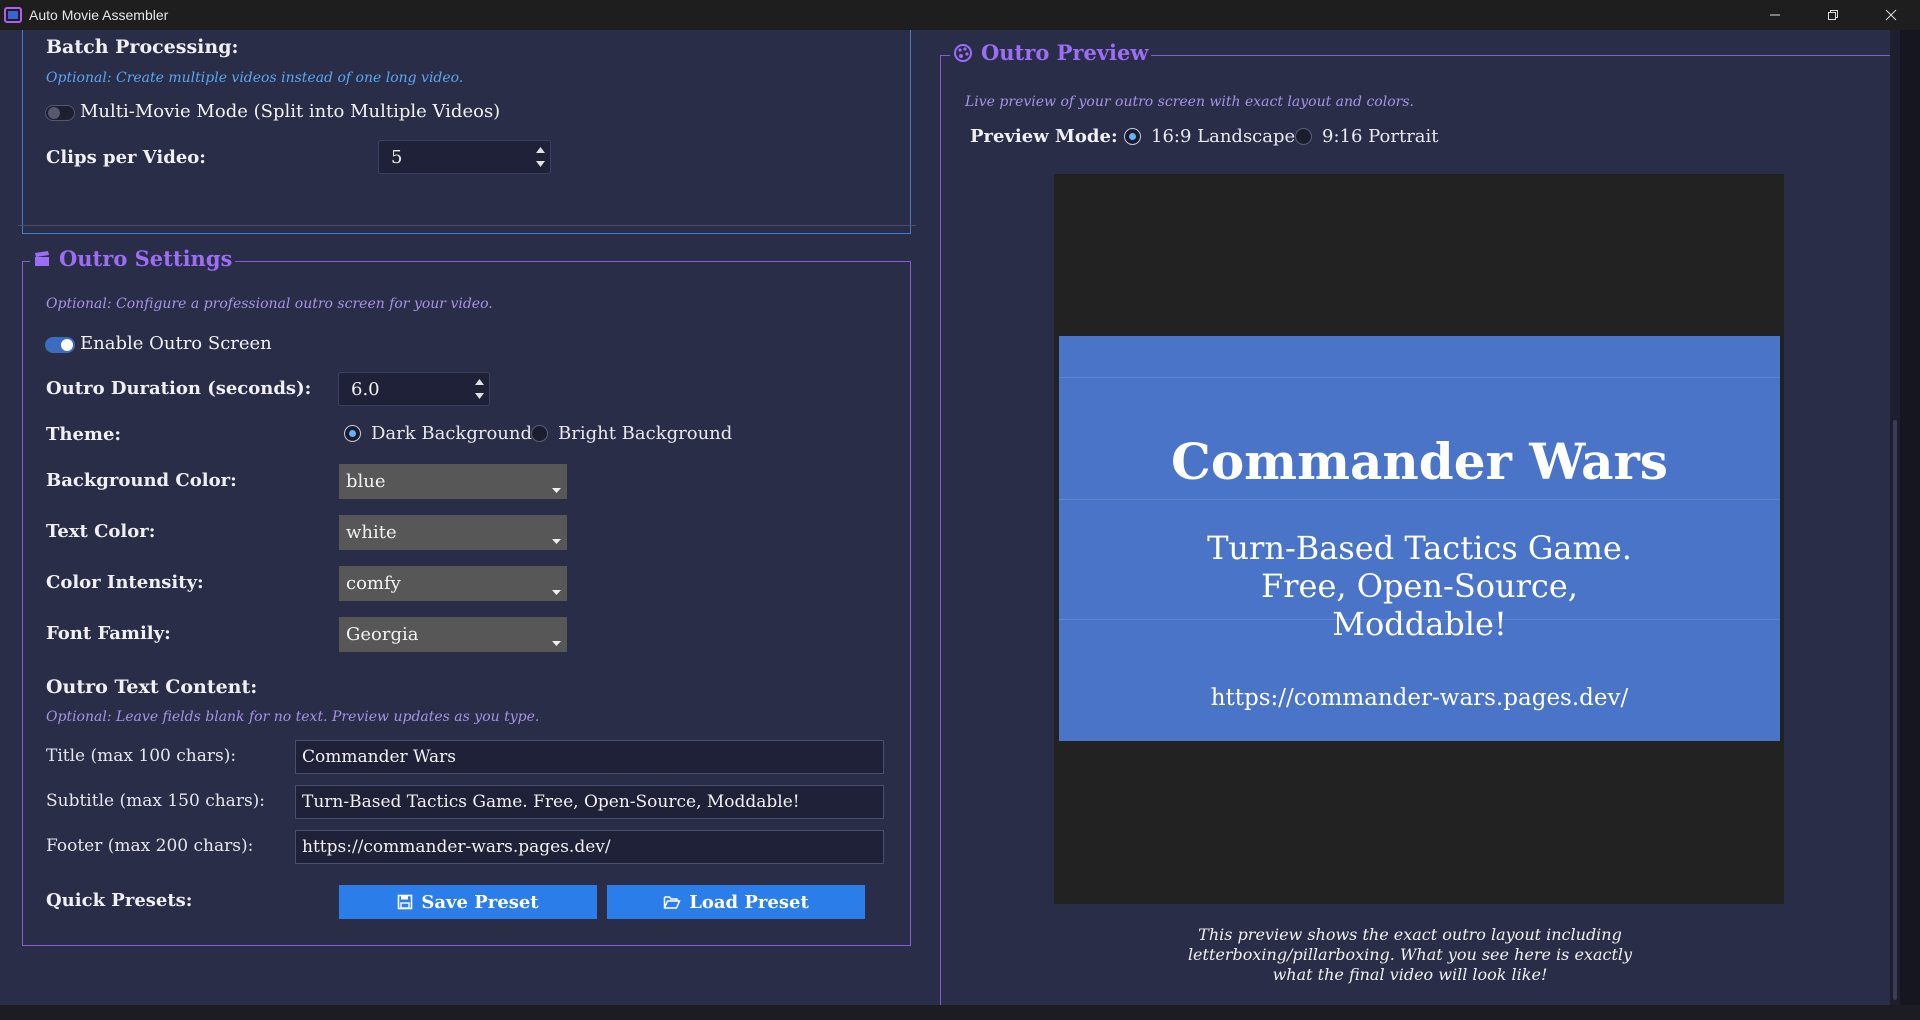 The image size is (1920, 1020). I want to click on background-color-select: blue, so click(453, 481).